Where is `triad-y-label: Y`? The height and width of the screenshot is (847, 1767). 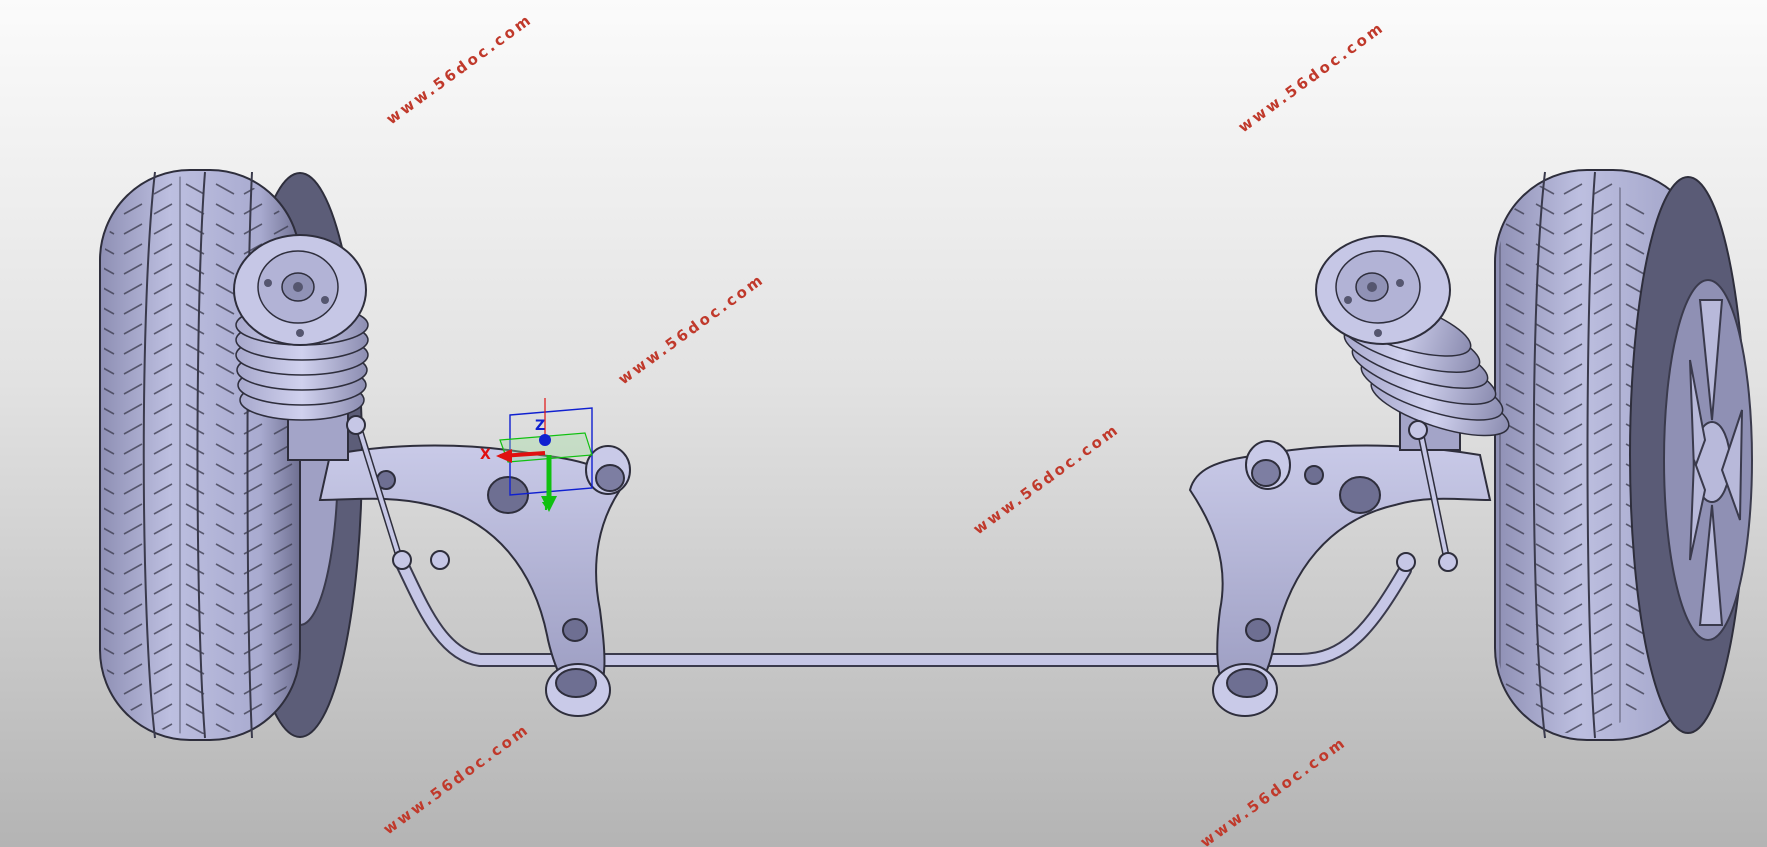
triad-y-label: Y is located at coordinates (546, 506).